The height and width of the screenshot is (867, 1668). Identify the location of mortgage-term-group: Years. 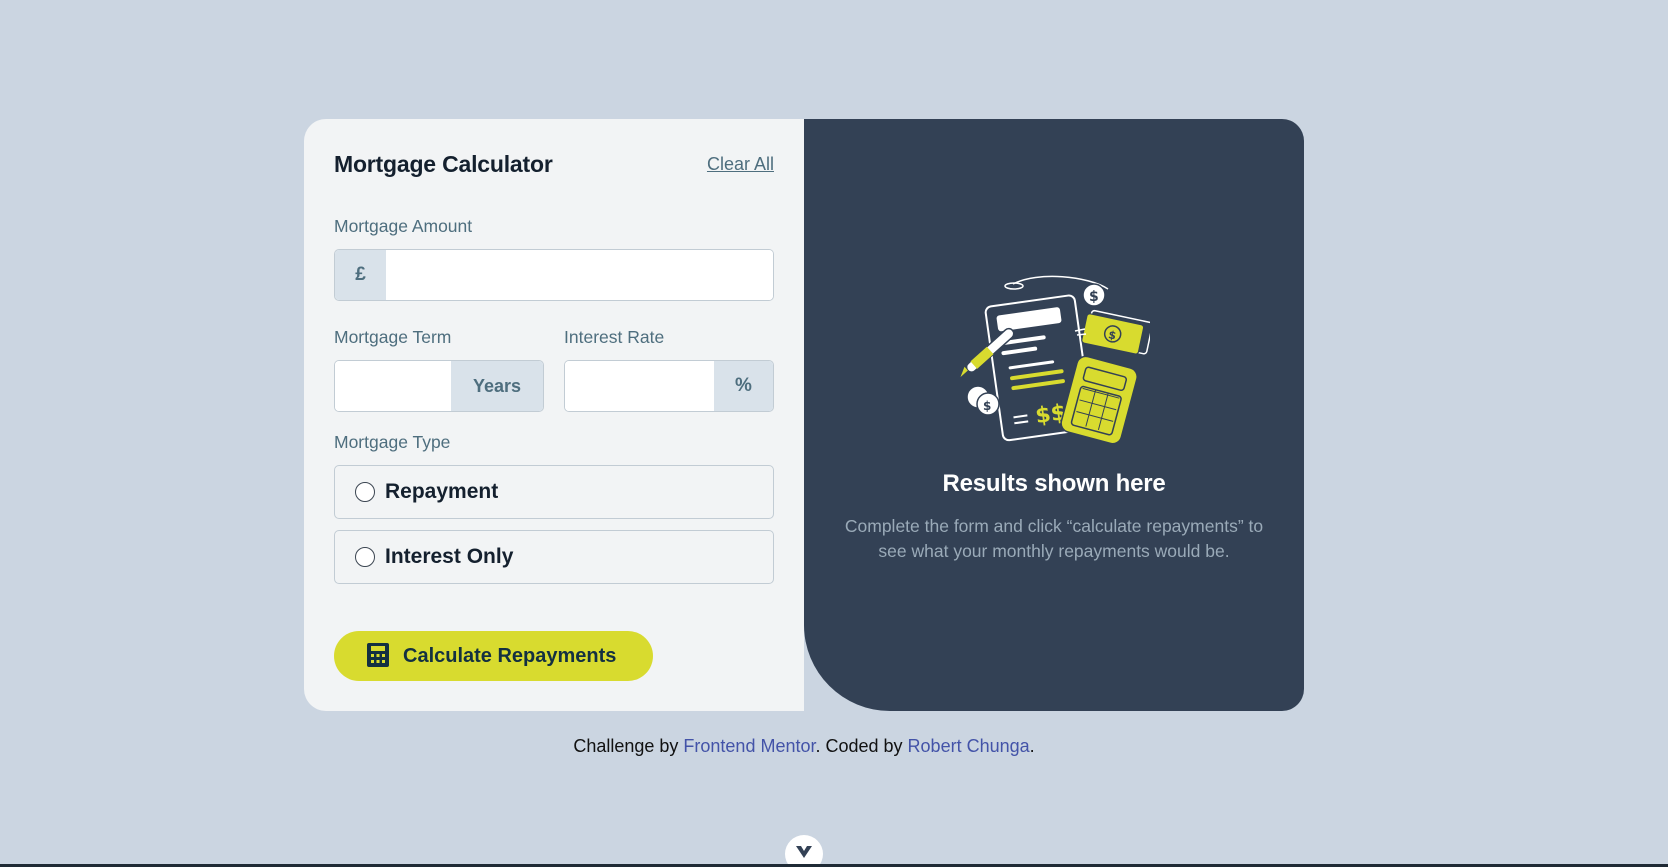
(439, 386).